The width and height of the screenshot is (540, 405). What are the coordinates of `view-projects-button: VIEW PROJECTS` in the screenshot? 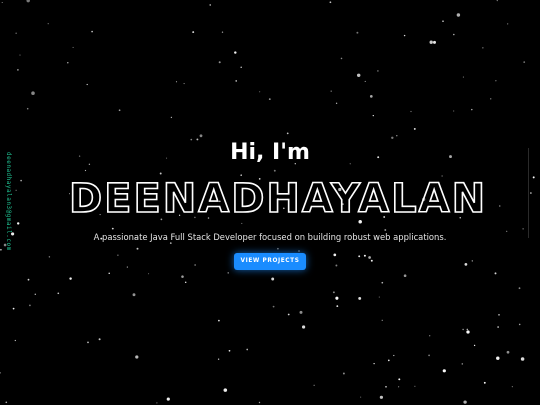 It's located at (270, 261).